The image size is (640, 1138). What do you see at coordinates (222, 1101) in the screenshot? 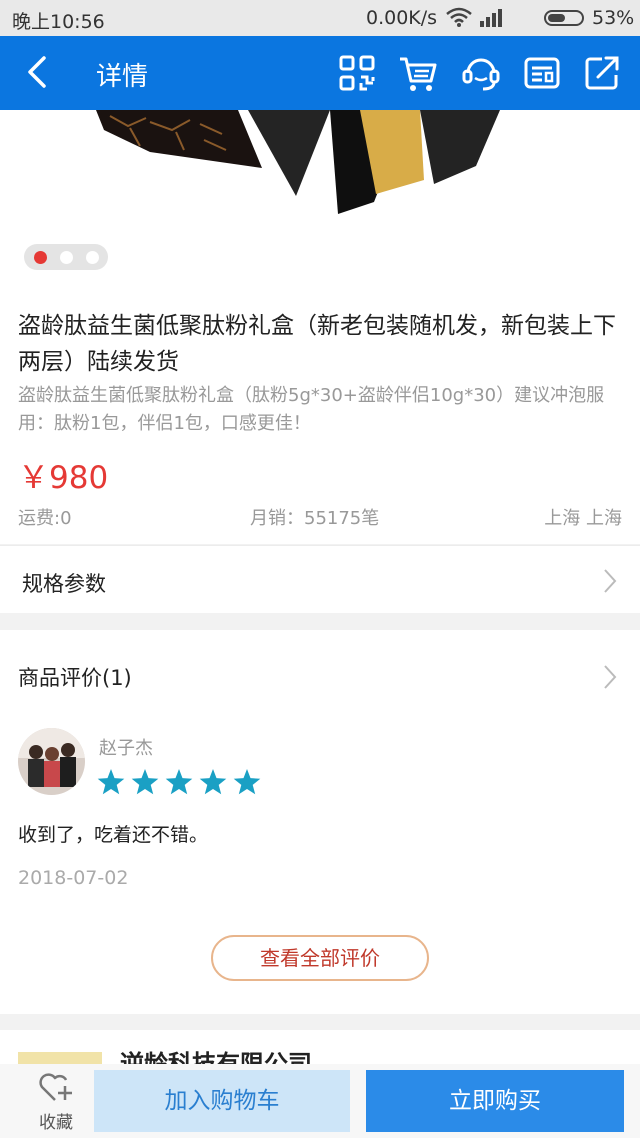
I see `add-to-cart-button: 加入购物车` at bounding box center [222, 1101].